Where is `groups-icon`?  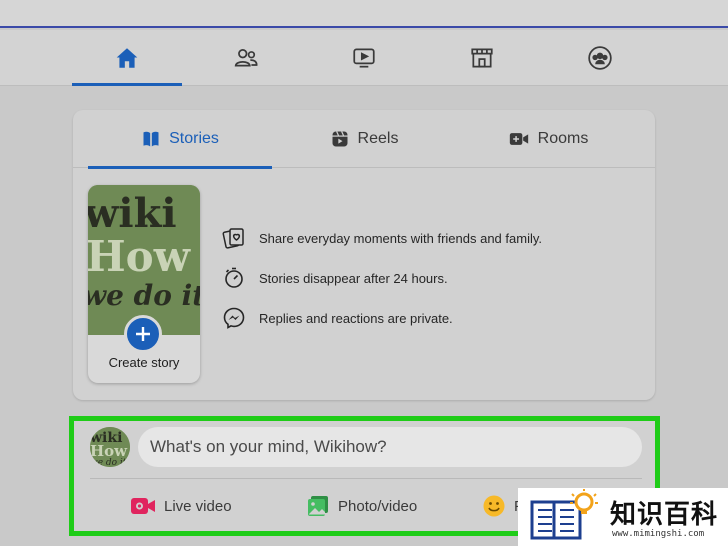
groups-icon is located at coordinates (600, 58).